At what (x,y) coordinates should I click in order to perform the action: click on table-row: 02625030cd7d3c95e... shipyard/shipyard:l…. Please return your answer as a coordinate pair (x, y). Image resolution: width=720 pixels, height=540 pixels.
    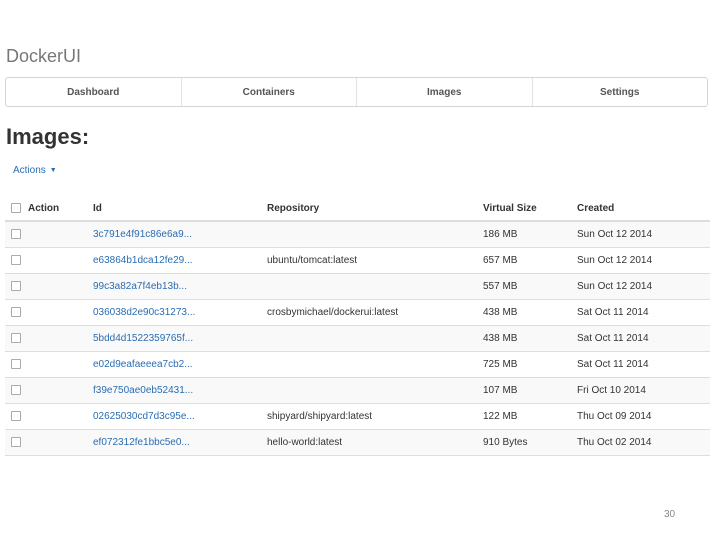
    Looking at the image, I should click on (357, 417).